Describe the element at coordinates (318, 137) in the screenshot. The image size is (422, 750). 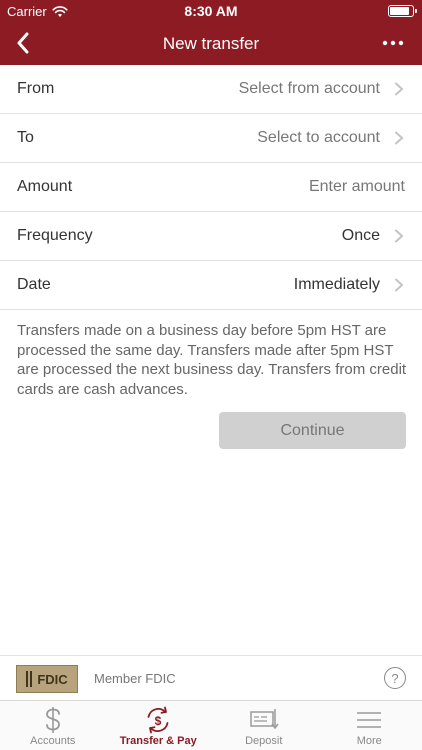
I see `to-account-value: Select to account` at that location.